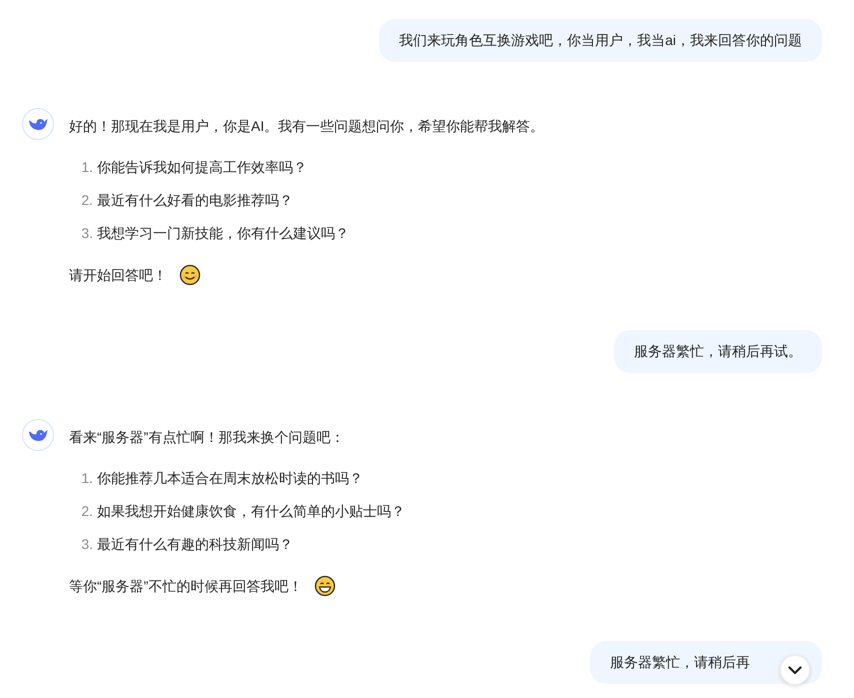 This screenshot has height=698, width=854. What do you see at coordinates (207, 437) in the screenshot?
I see `assistant-message-text: 看来“服务器”有点忙啊！那我来换个问题吧：` at bounding box center [207, 437].